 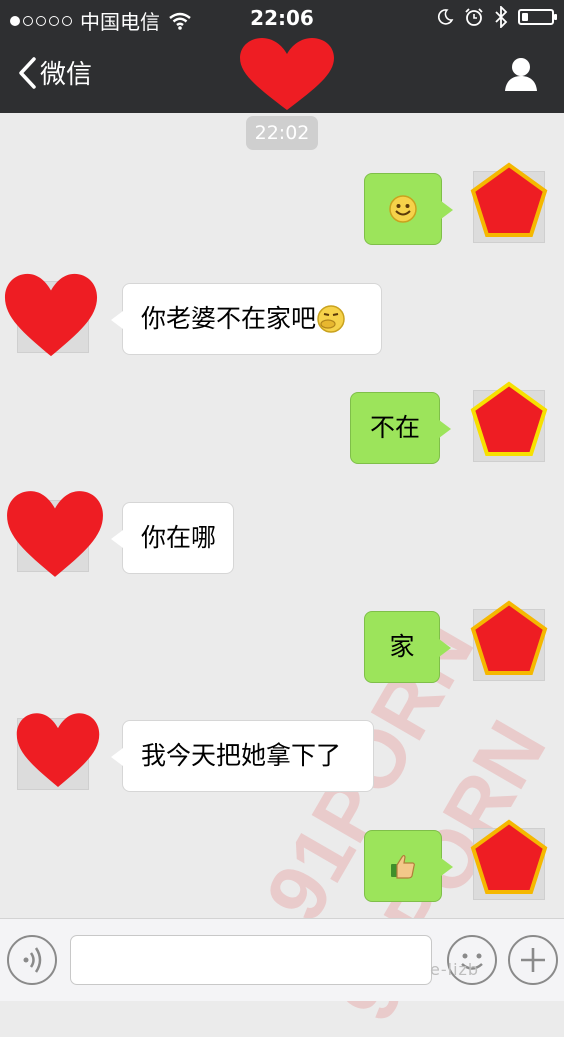 I want to click on message-text: 不在, so click(x=394, y=427).